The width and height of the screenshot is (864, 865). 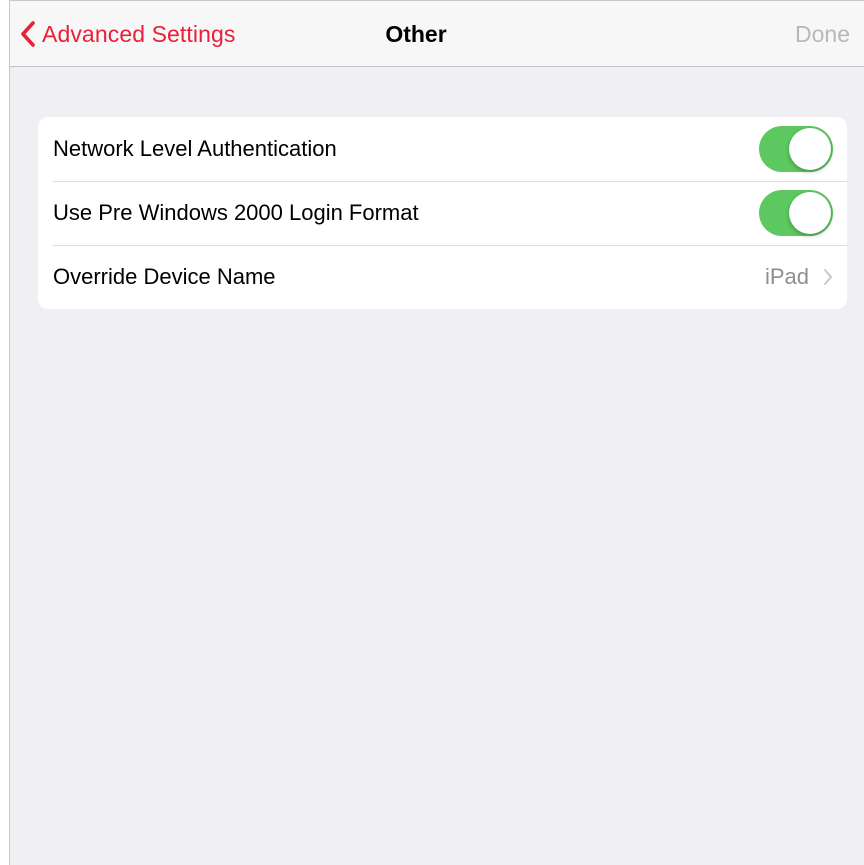 I want to click on setting-row-pre-windows-2000-login: Use Pre Windows 2000 Login Format, so click(x=442, y=213).